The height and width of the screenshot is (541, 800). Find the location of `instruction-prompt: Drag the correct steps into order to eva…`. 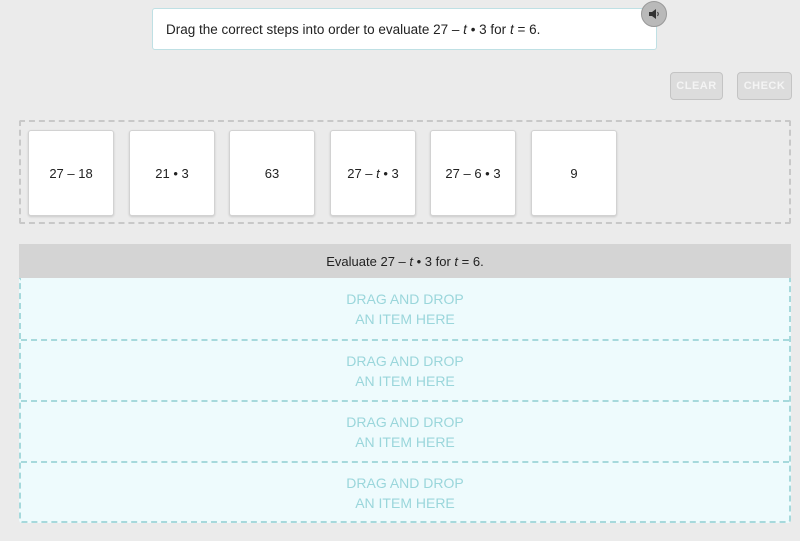

instruction-prompt: Drag the correct steps into order to eva… is located at coordinates (404, 29).